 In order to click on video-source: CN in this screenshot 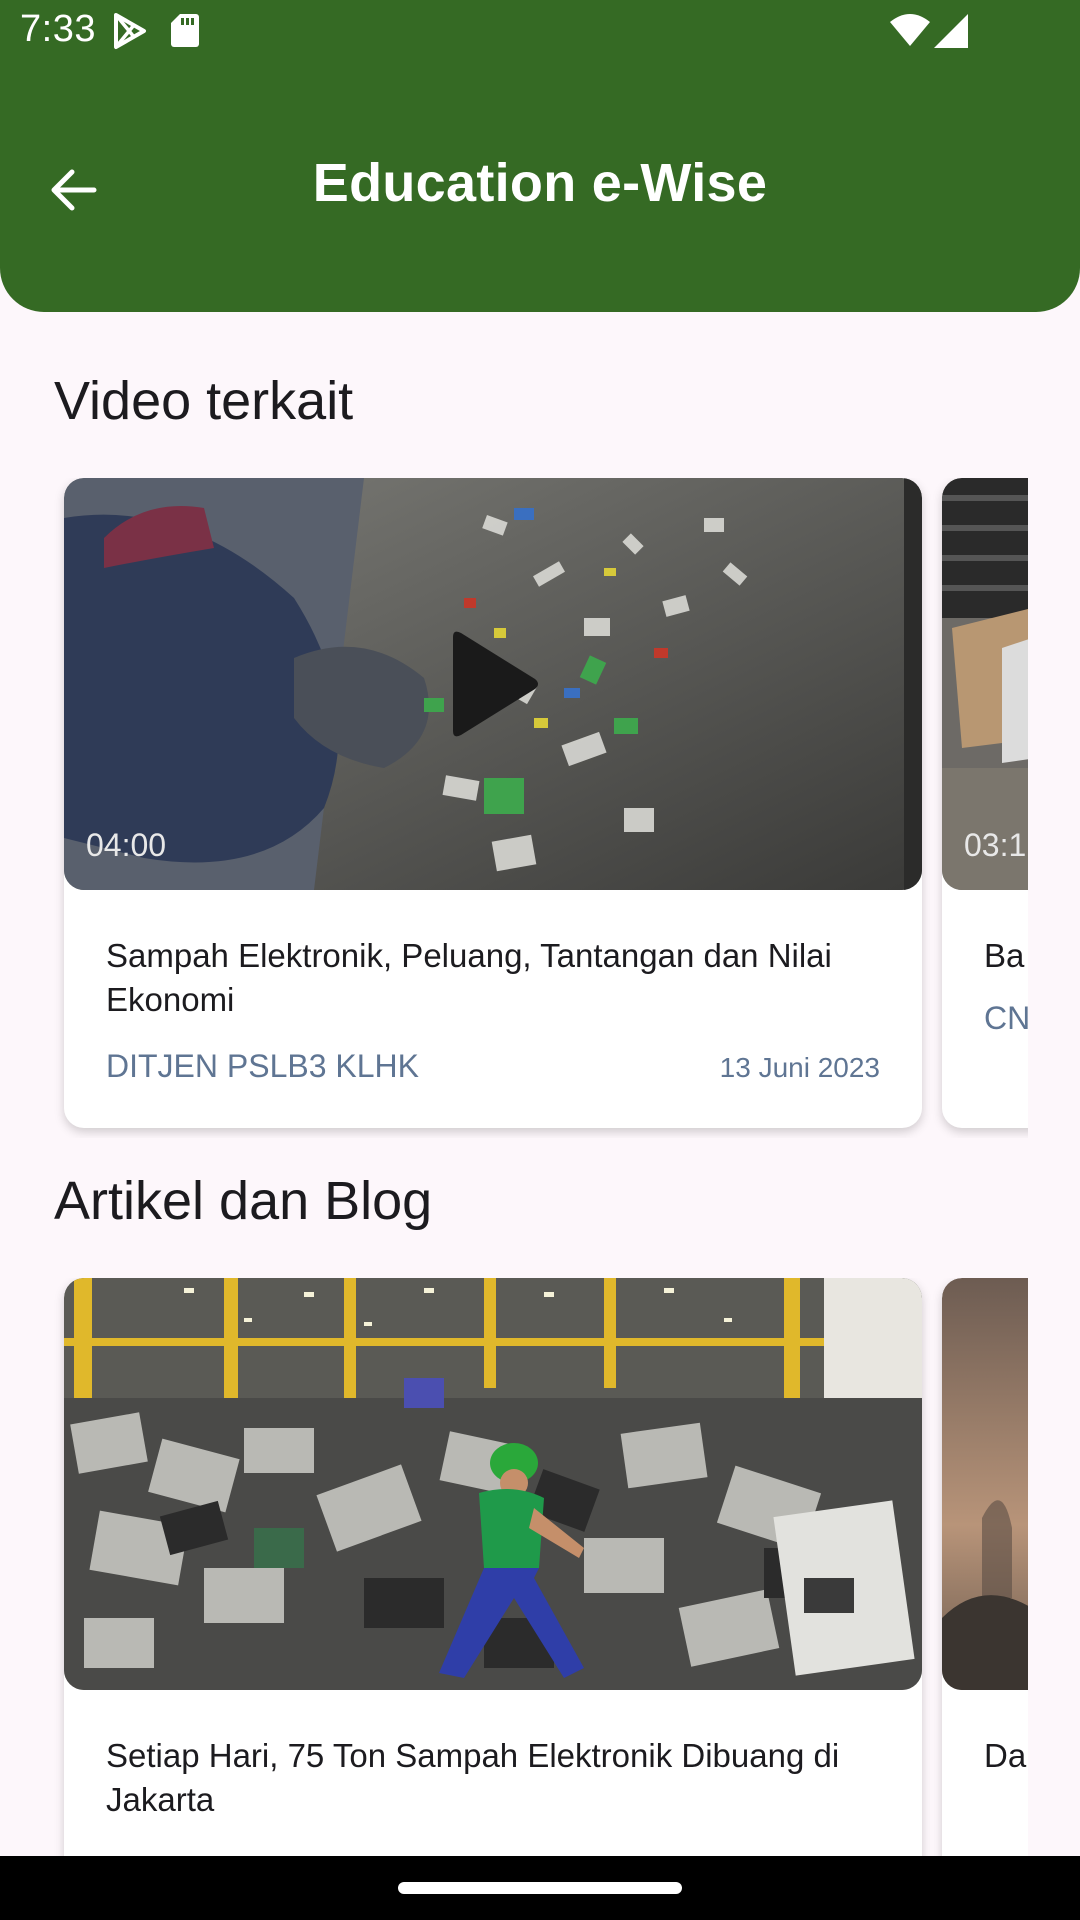, I will do `click(1006, 1018)`.